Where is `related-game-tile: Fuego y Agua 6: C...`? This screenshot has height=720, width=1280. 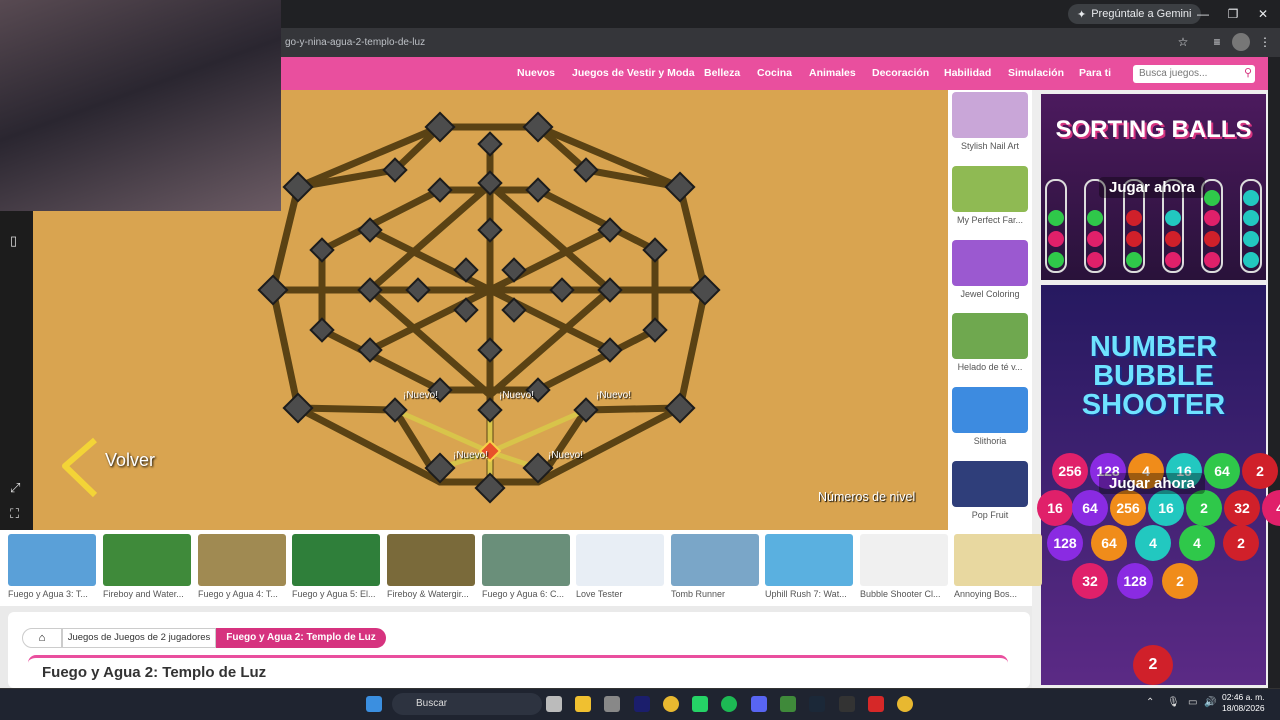
related-game-tile: Fuego y Agua 6: C... is located at coordinates (526, 566).